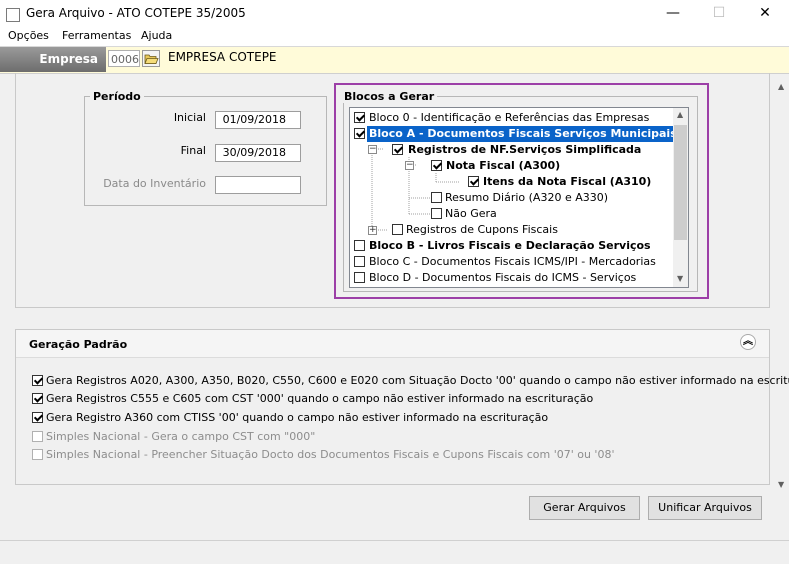  I want to click on tree-item-label: Nota Fiscal (A300), so click(503, 165).